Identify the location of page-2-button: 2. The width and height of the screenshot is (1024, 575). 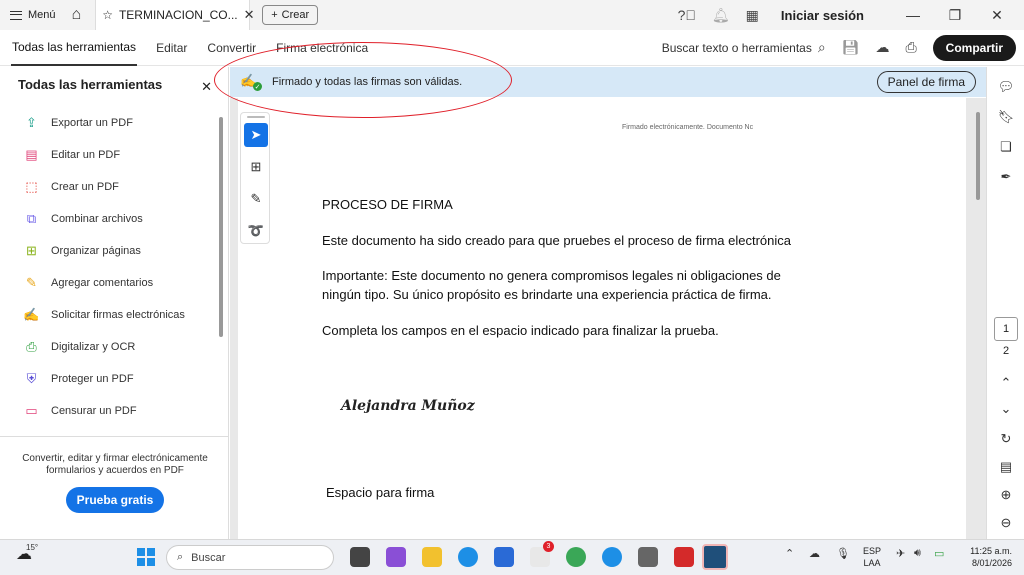
(1006, 351).